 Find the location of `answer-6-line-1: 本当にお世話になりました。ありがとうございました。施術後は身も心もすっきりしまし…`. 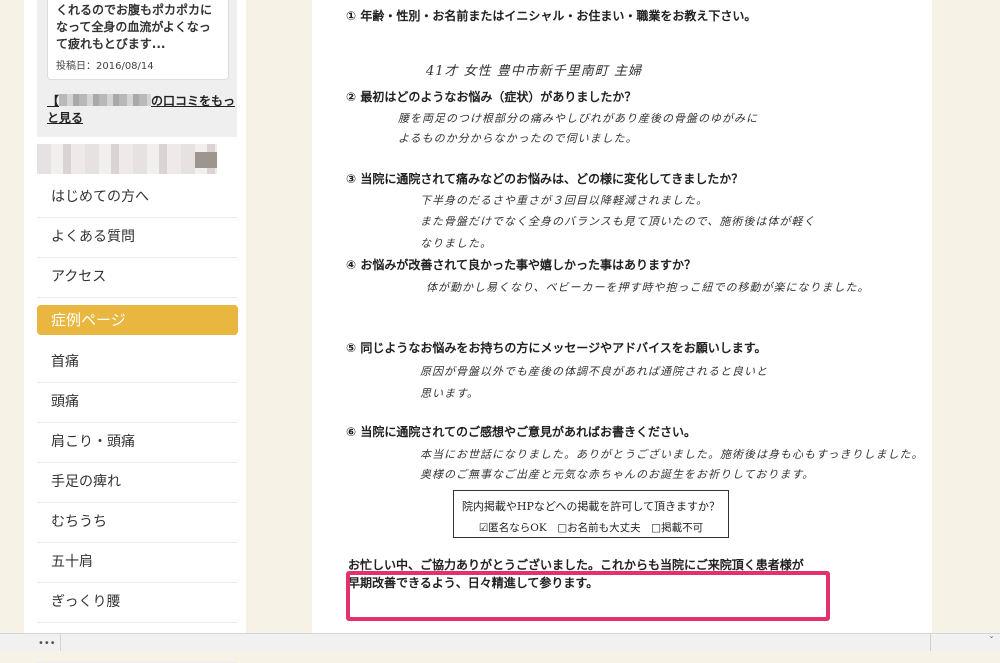

answer-6-line-1: 本当にお世話になりました。ありがとうございました。施術後は身も心もすっきりしまし… is located at coordinates (672, 454).